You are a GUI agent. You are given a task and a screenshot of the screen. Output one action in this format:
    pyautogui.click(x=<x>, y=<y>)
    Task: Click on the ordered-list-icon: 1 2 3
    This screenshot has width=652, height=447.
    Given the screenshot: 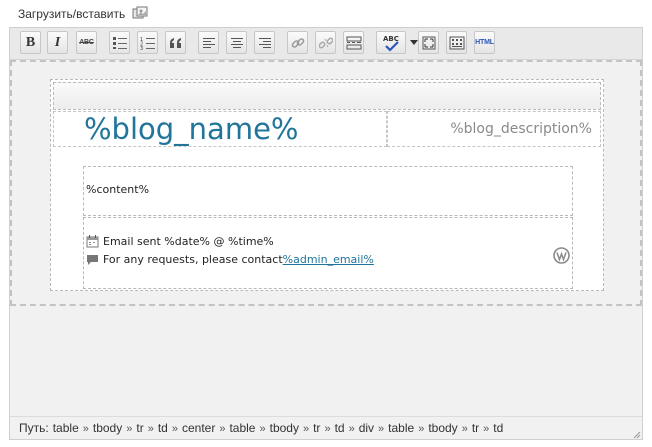 What is the action you would take?
    pyautogui.click(x=147, y=43)
    